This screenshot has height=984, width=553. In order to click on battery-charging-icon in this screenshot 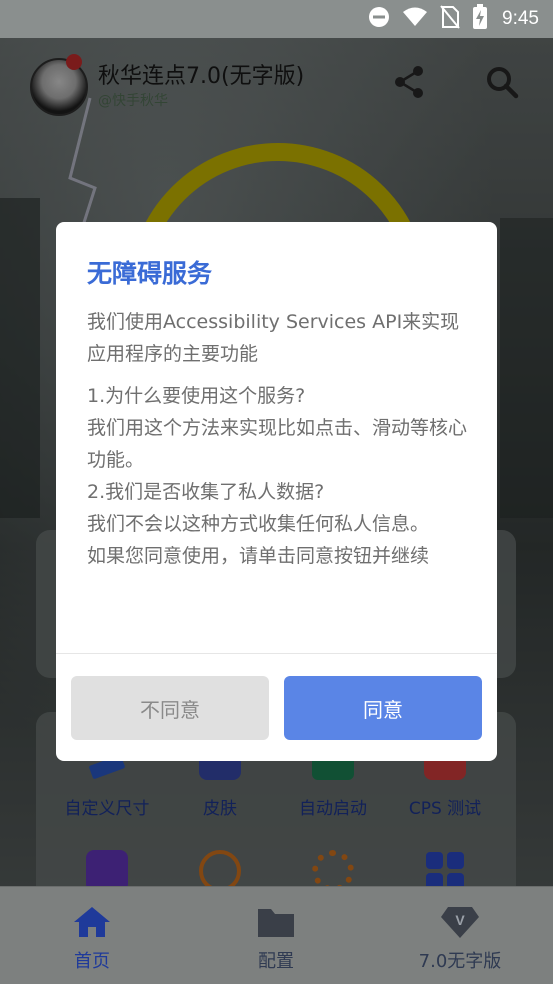, I will do `click(480, 19)`.